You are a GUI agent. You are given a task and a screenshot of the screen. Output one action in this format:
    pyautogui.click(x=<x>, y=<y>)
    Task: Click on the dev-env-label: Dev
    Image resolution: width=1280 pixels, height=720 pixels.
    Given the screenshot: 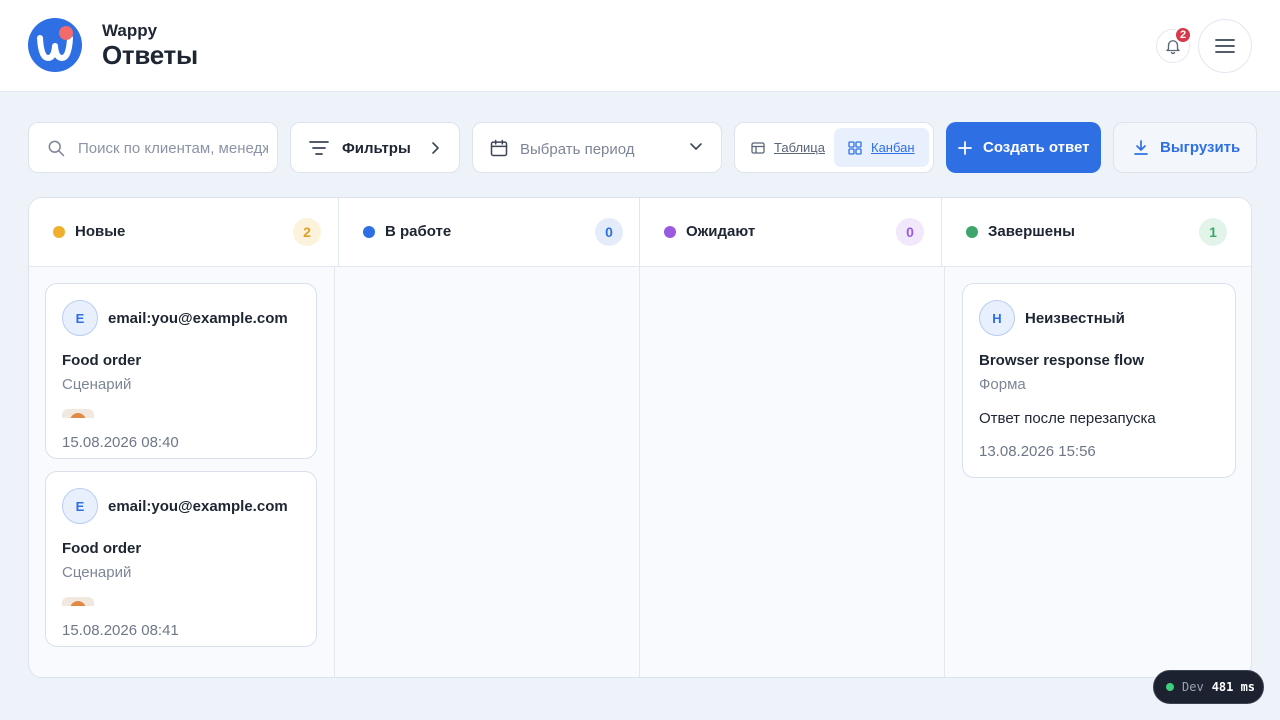 What is the action you would take?
    pyautogui.click(x=1193, y=687)
    